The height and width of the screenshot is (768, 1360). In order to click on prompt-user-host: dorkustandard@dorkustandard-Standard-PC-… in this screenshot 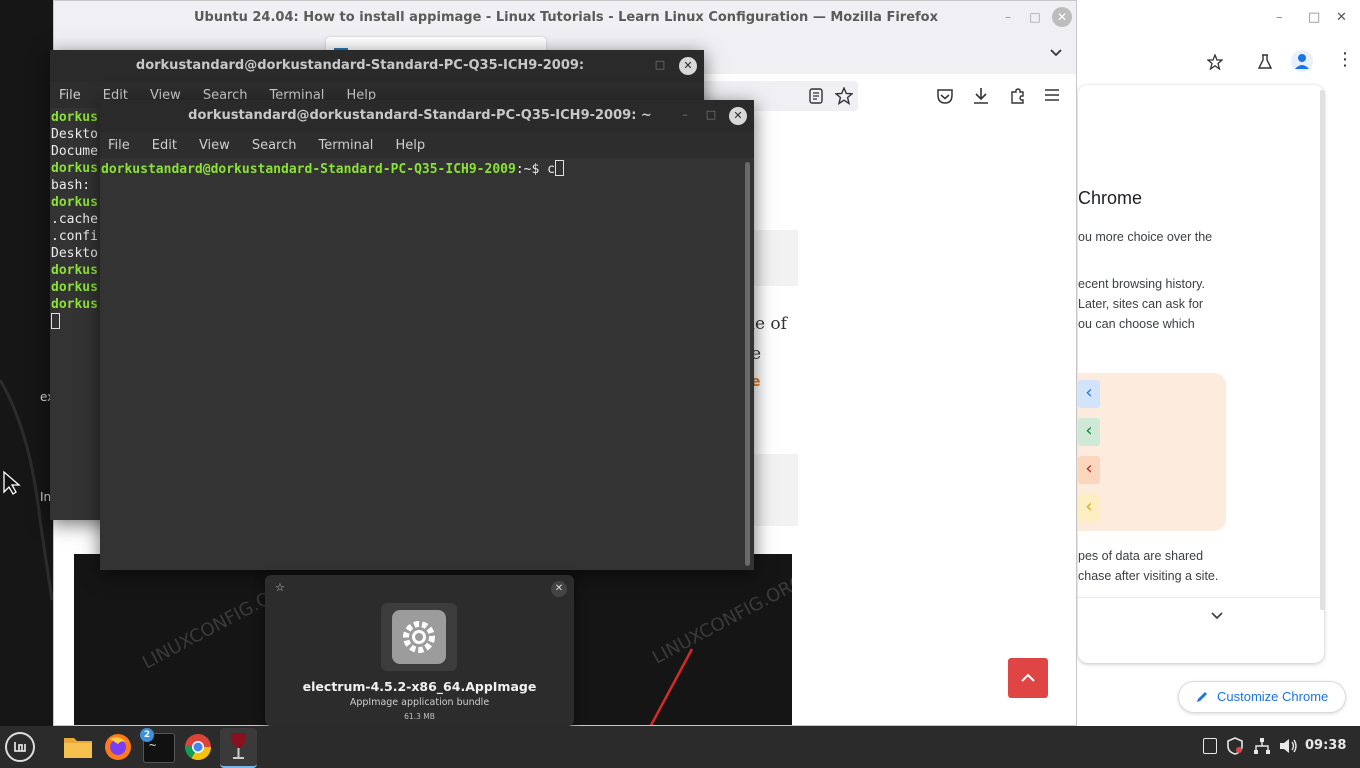, I will do `click(308, 169)`.